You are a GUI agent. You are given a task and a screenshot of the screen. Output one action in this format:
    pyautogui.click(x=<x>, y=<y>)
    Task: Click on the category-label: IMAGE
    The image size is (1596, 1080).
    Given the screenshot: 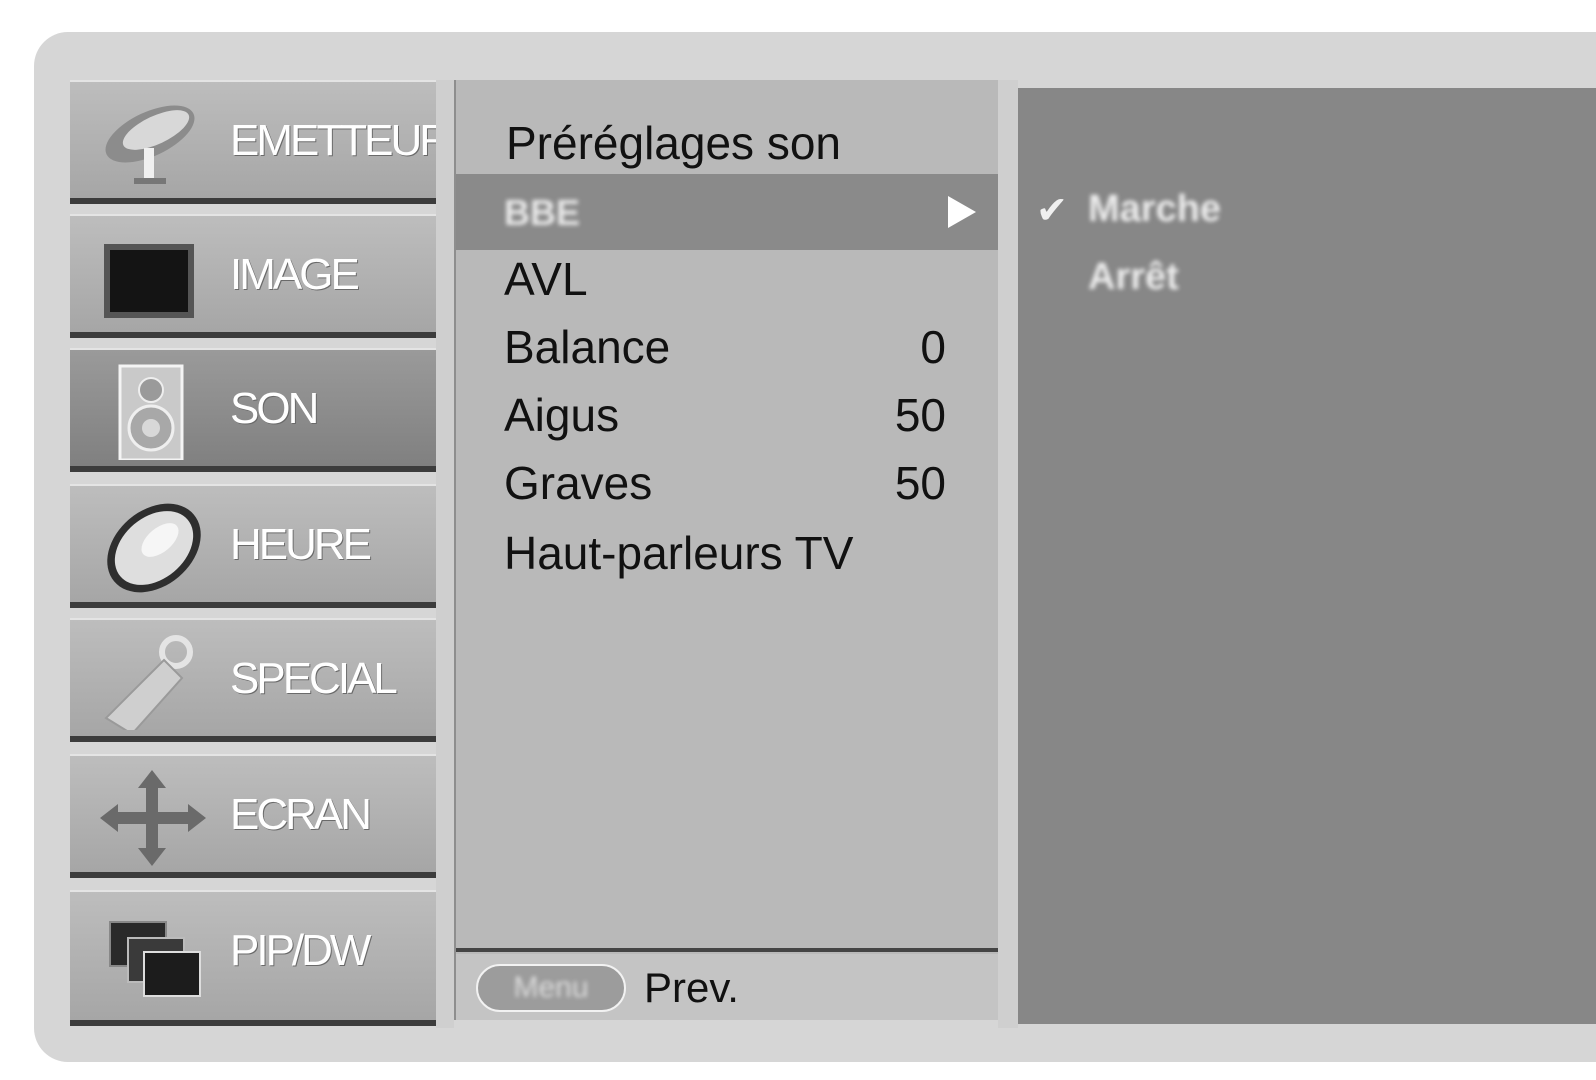 What is the action you would take?
    pyautogui.click(x=295, y=274)
    